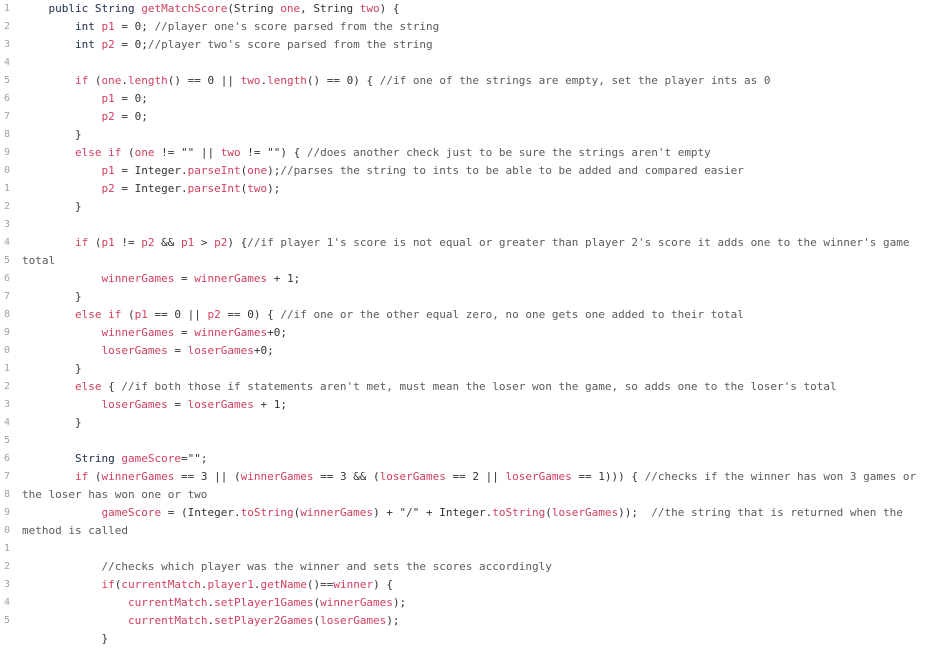  What do you see at coordinates (187, 152) in the screenshot?
I see `code-token: != "" ||` at bounding box center [187, 152].